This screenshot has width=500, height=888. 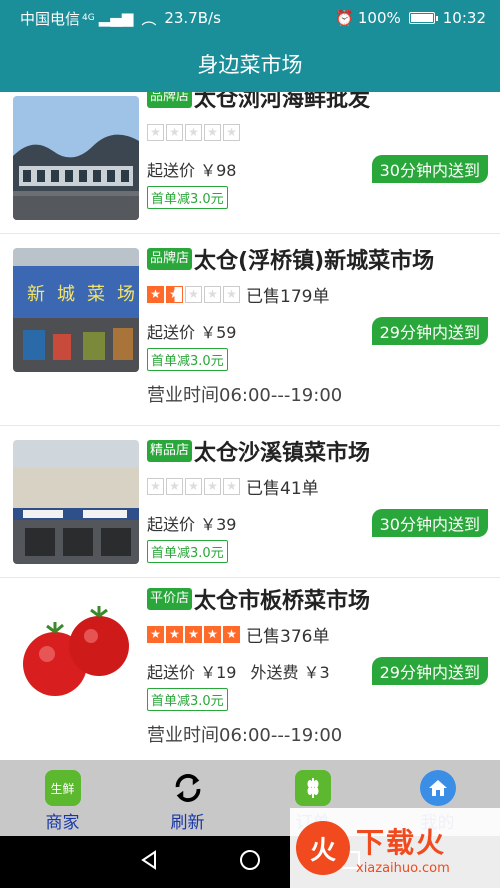 What do you see at coordinates (282, 453) in the screenshot?
I see `store-name: 太仓沙溪镇菜市场` at bounding box center [282, 453].